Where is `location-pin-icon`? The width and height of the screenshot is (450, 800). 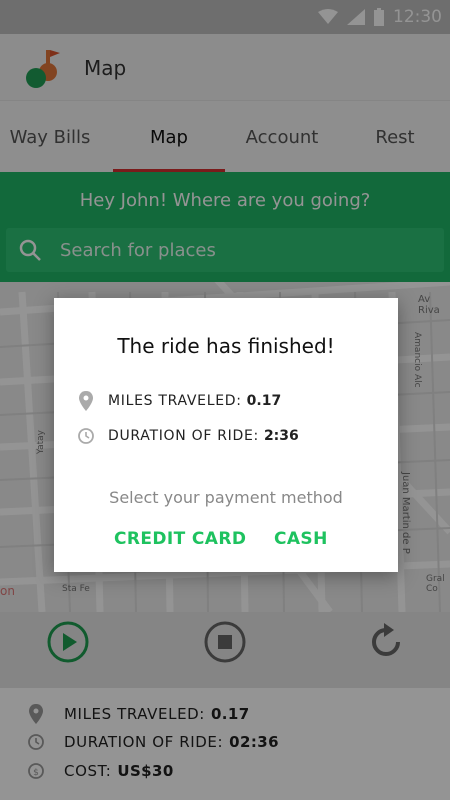
location-pin-icon is located at coordinates (86, 401).